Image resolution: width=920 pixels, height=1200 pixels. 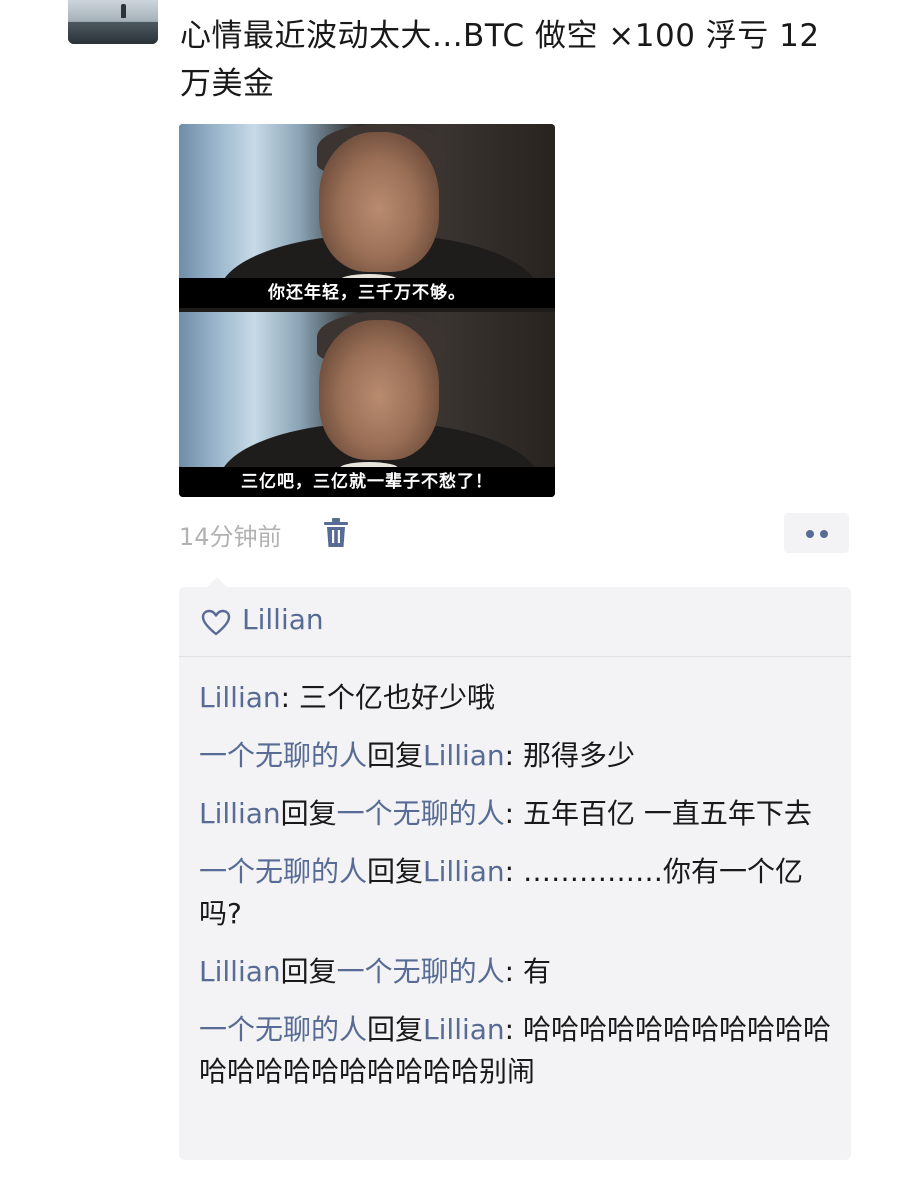 I want to click on comment-item: 一个无聊的人回复Lillian: 那得多少, so click(x=519, y=756).